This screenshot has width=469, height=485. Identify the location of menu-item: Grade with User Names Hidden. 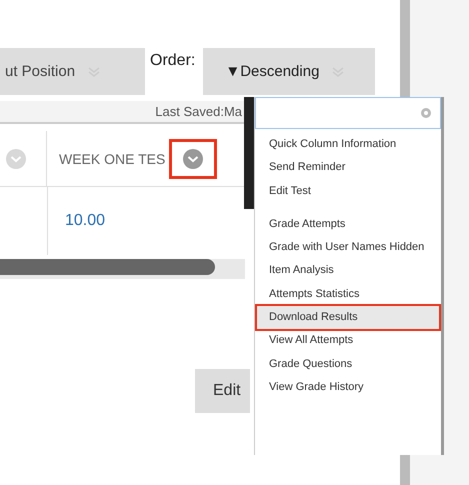
(345, 248).